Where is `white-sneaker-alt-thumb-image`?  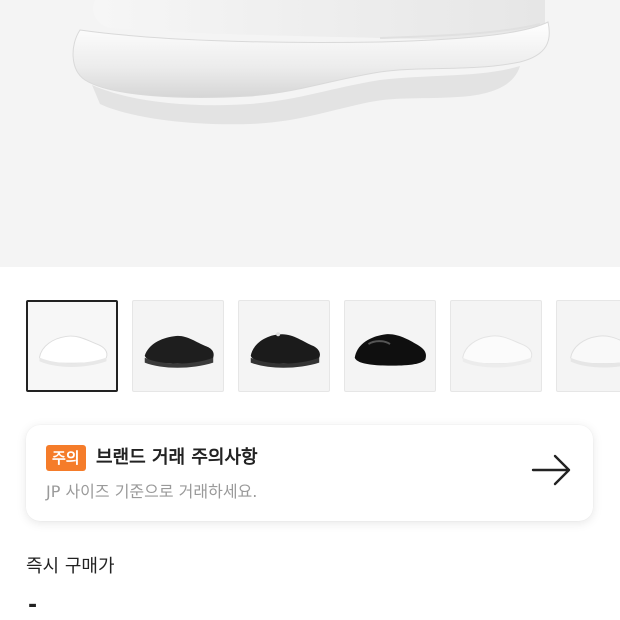
white-sneaker-alt-thumb-image is located at coordinates (595, 351).